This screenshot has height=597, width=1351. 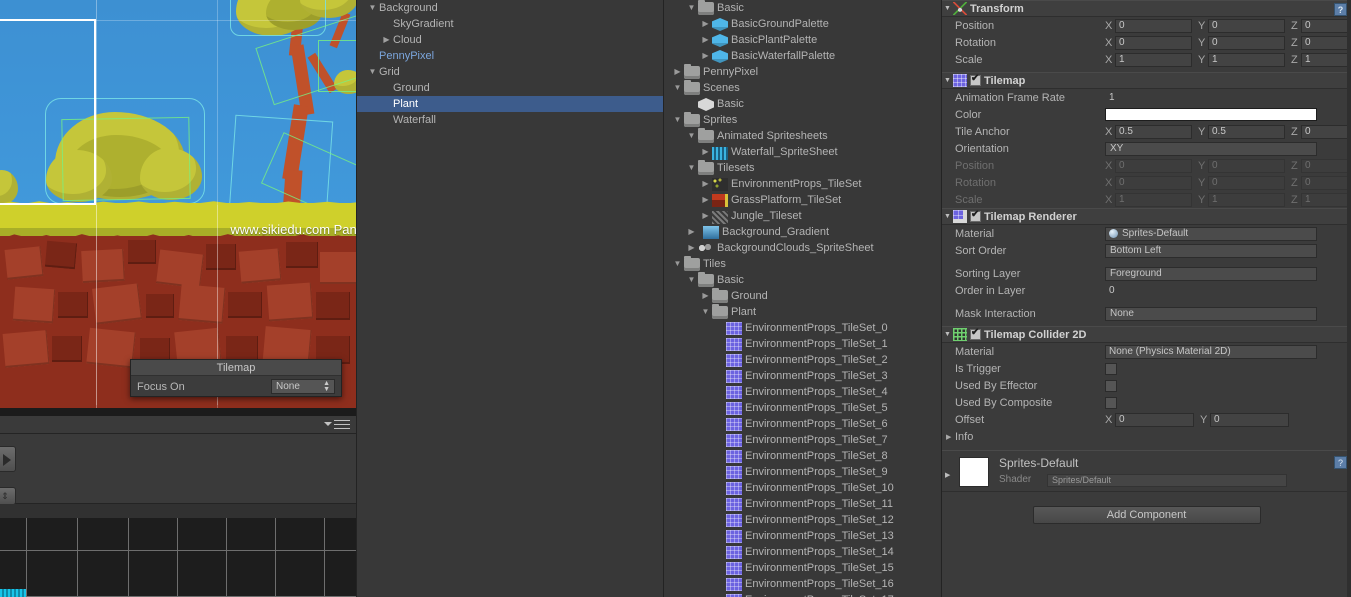 I want to click on project-item: EnvironmentProps_TileSet_8, so click(x=803, y=456).